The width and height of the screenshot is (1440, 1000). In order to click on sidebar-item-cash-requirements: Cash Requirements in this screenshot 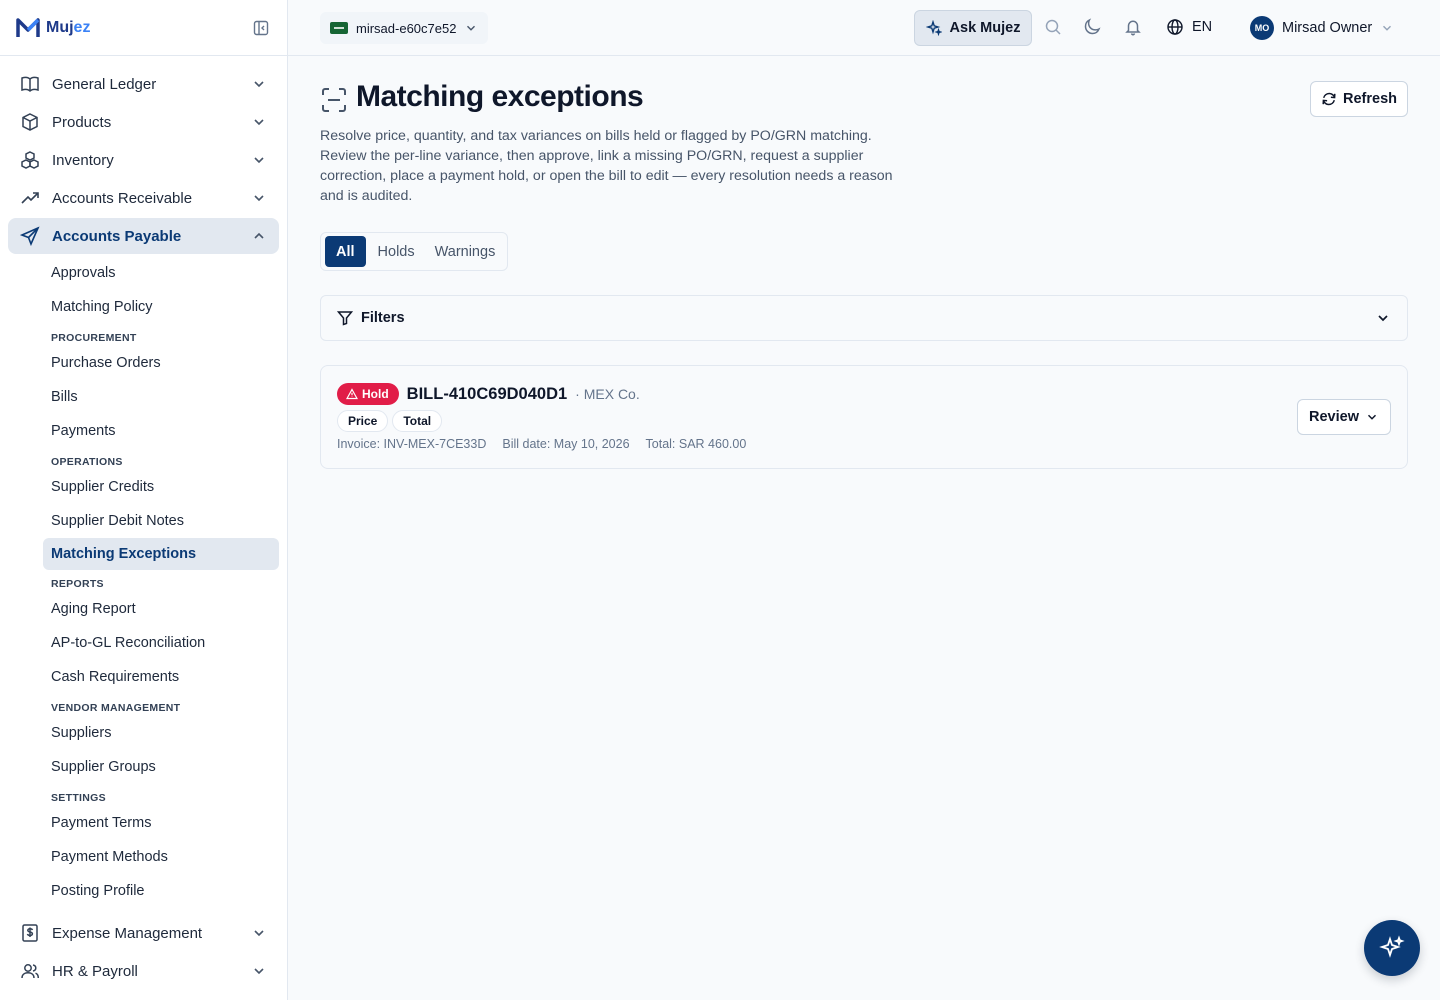, I will do `click(161, 677)`.